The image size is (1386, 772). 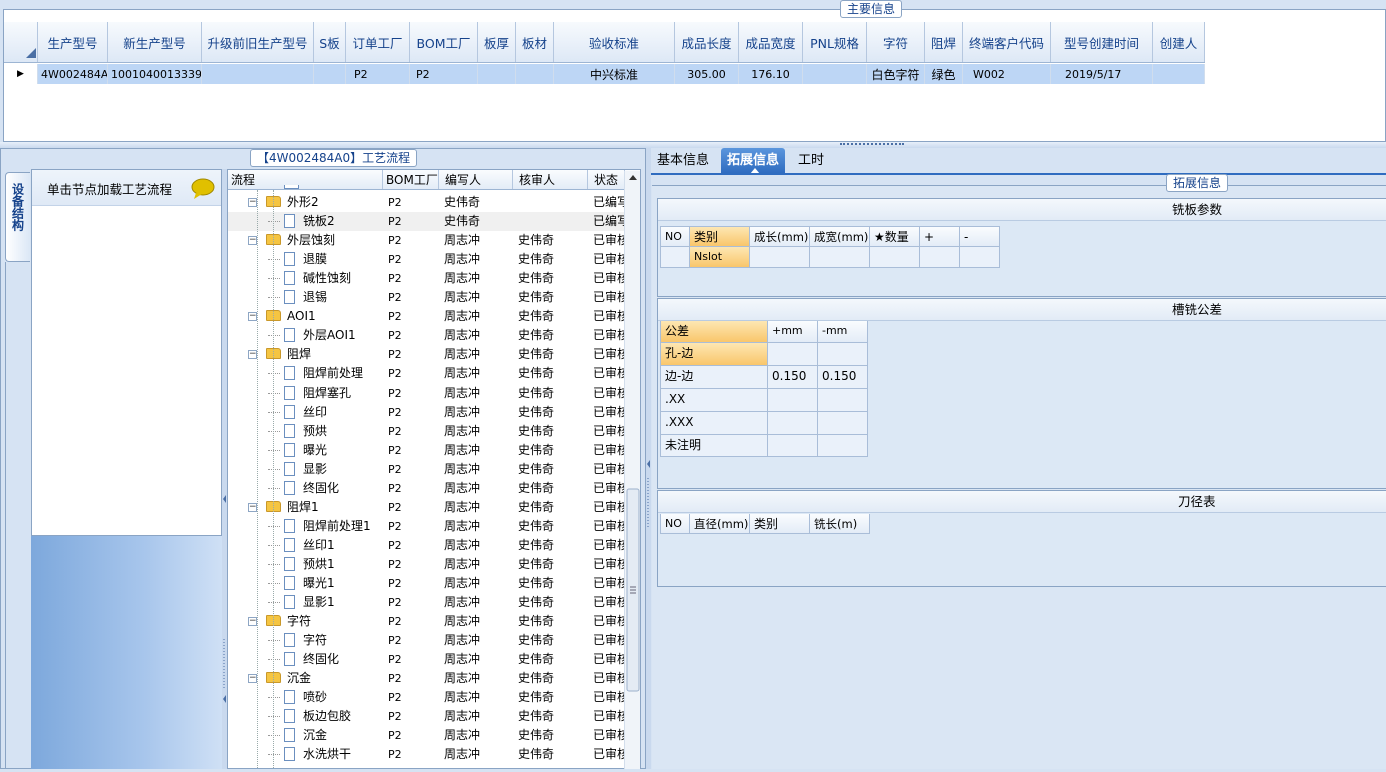 I want to click on col-header: 板材, so click(x=535, y=42).